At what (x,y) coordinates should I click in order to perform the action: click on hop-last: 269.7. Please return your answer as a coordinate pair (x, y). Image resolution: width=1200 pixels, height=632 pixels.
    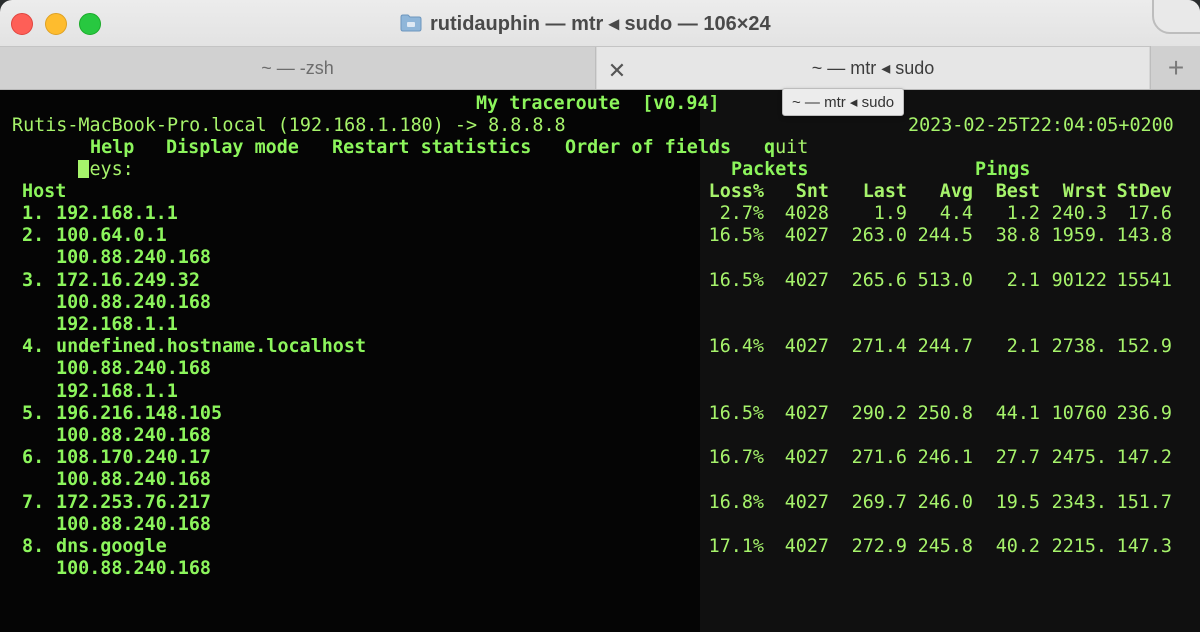
    Looking at the image, I should click on (879, 502).